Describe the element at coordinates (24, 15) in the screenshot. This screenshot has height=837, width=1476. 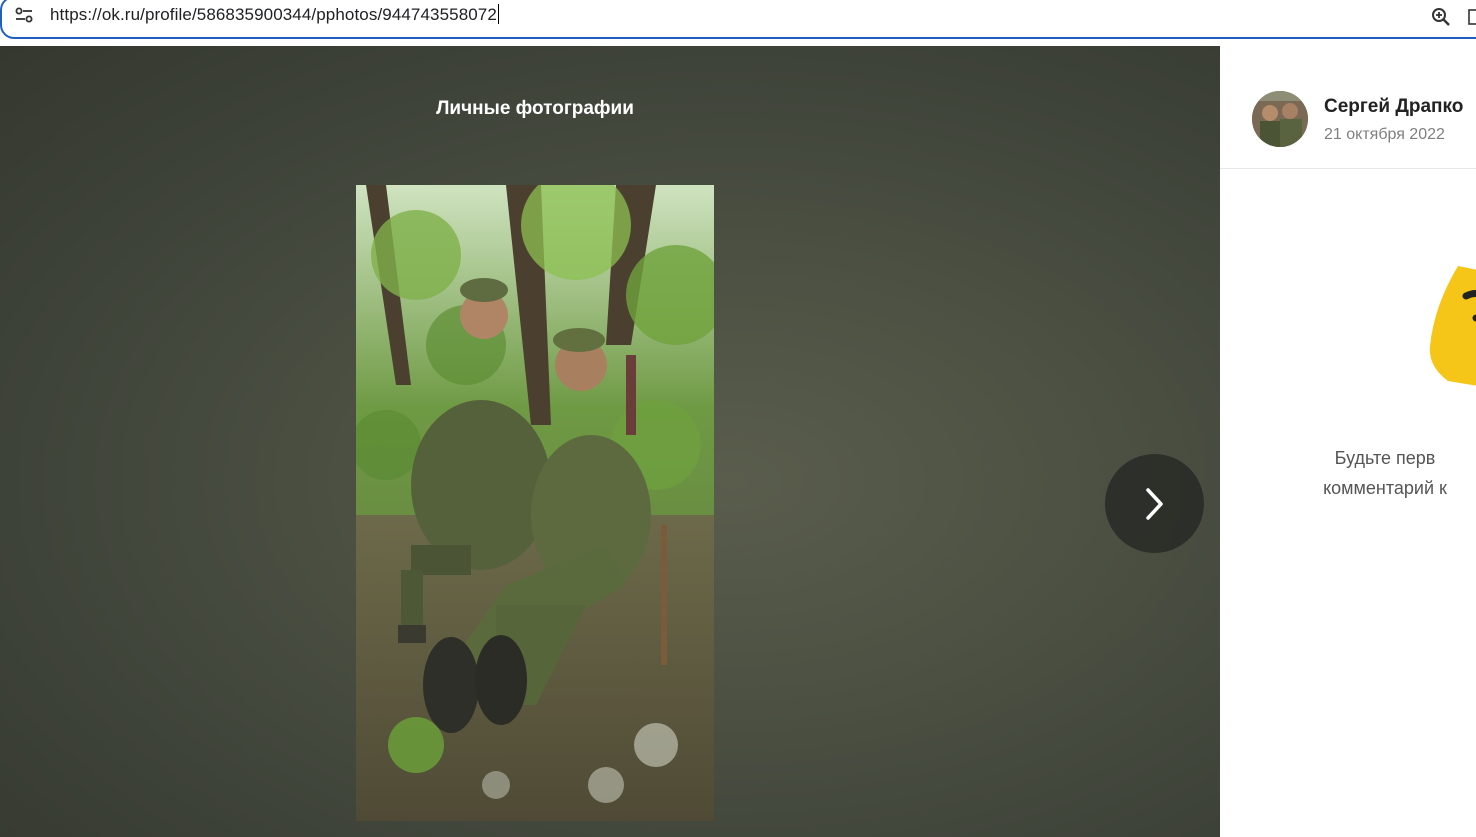
I see `tune-icon` at that location.